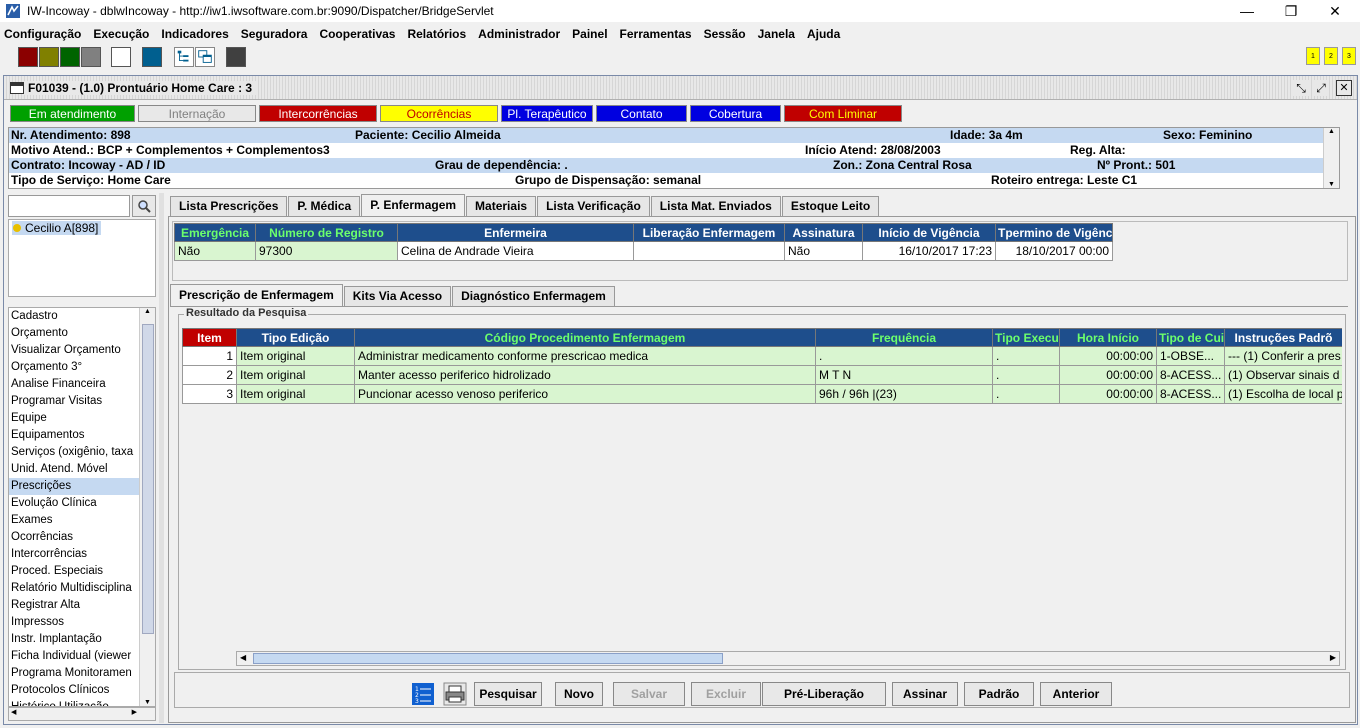 This screenshot has width=1360, height=728. Describe the element at coordinates (197, 113) in the screenshot. I see `status-button-2: Internação` at that location.